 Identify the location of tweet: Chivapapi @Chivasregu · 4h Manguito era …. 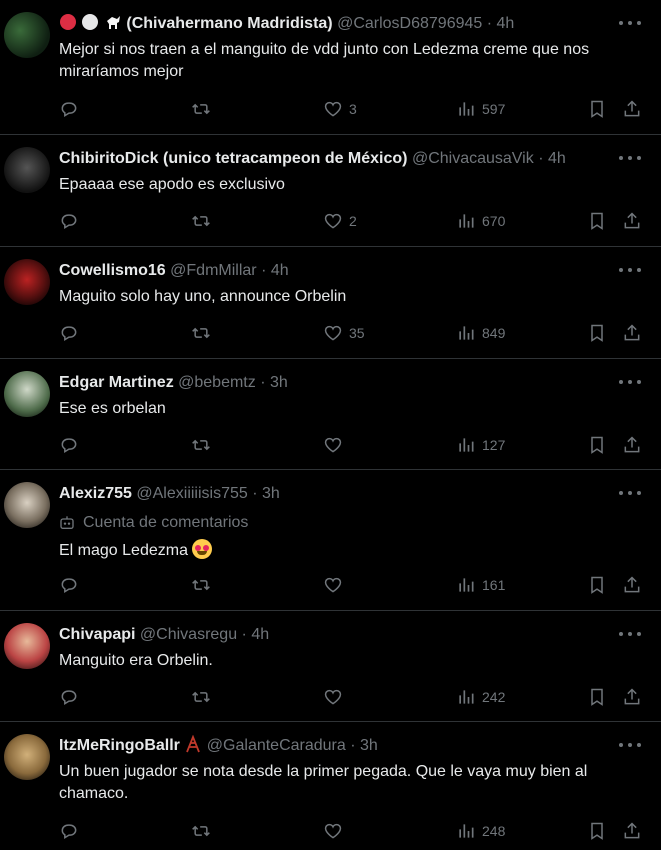
(330, 666).